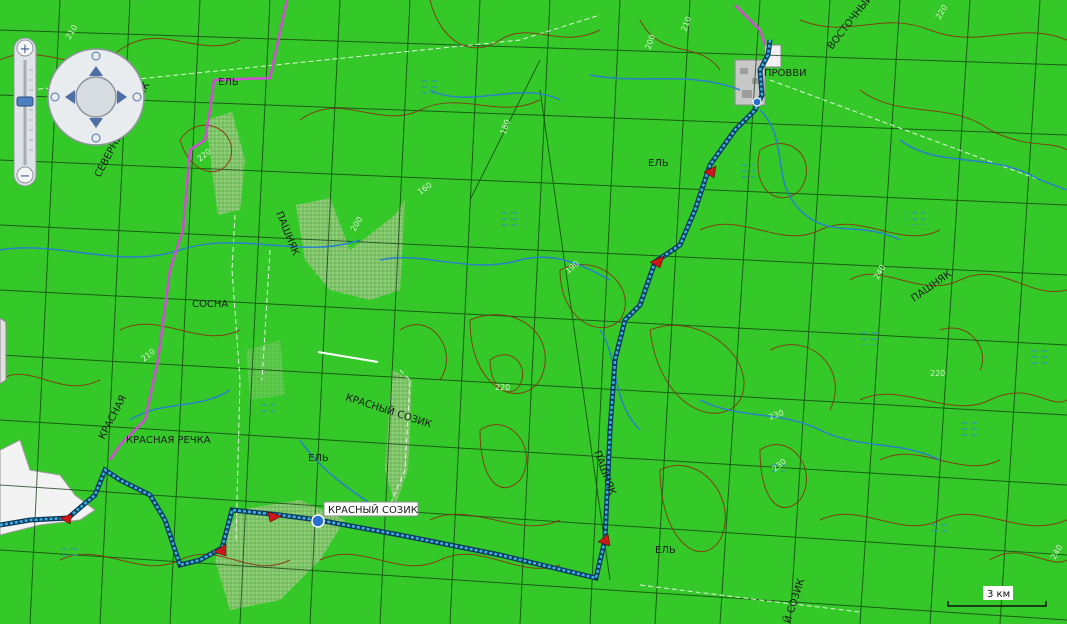 Image resolution: width=1067 pixels, height=624 pixels. I want to click on pan-center-button, so click(96, 97).